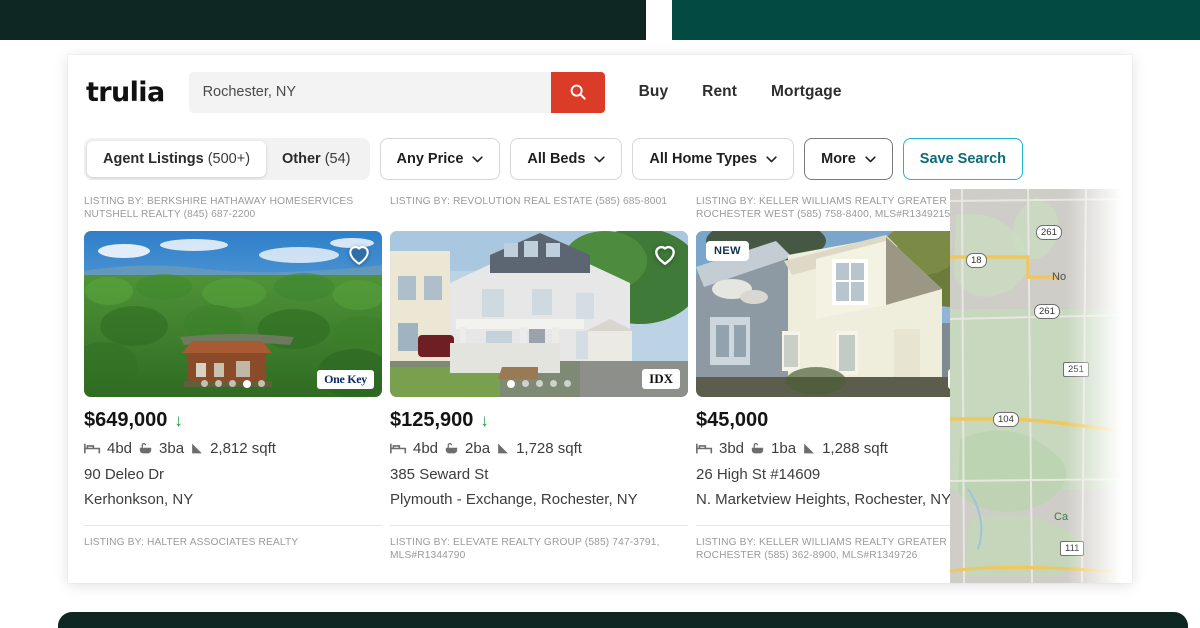 Image resolution: width=1200 pixels, height=628 pixels. I want to click on property-specs: 4bd 3ba 2,812 sqft, so click(234, 448).